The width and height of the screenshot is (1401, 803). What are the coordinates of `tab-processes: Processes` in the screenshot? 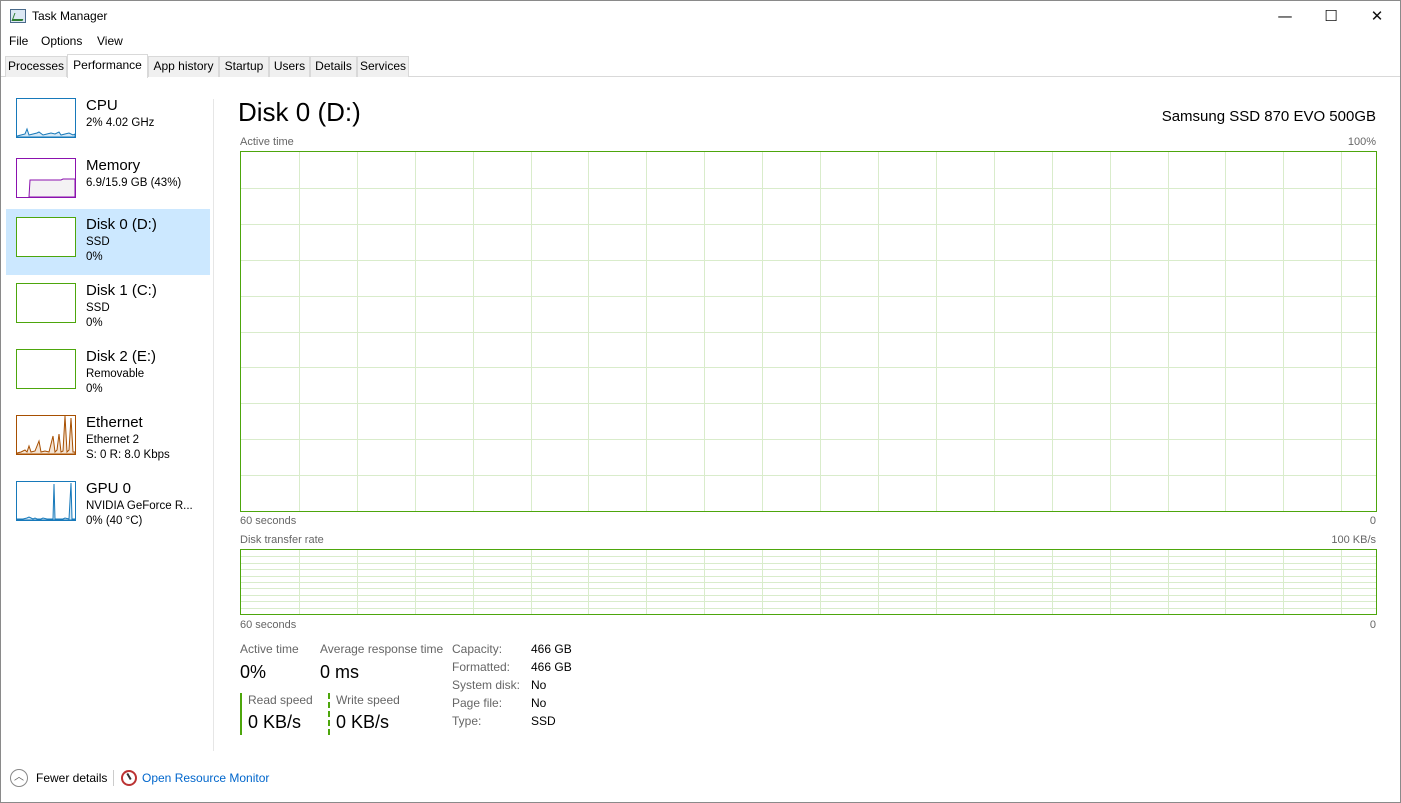 It's located at (36, 66).